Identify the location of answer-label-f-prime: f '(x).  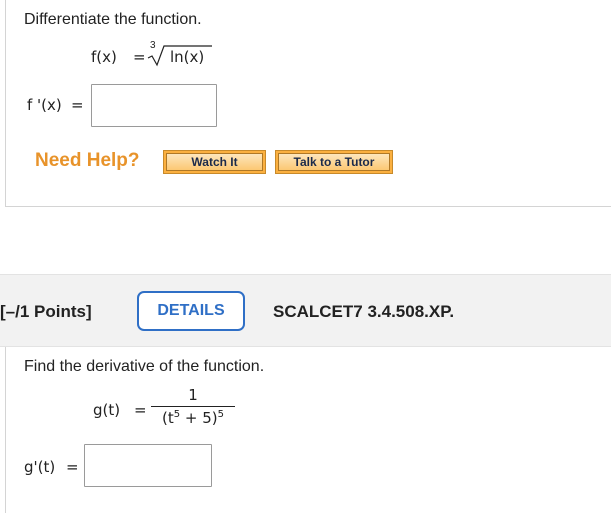
(44, 105).